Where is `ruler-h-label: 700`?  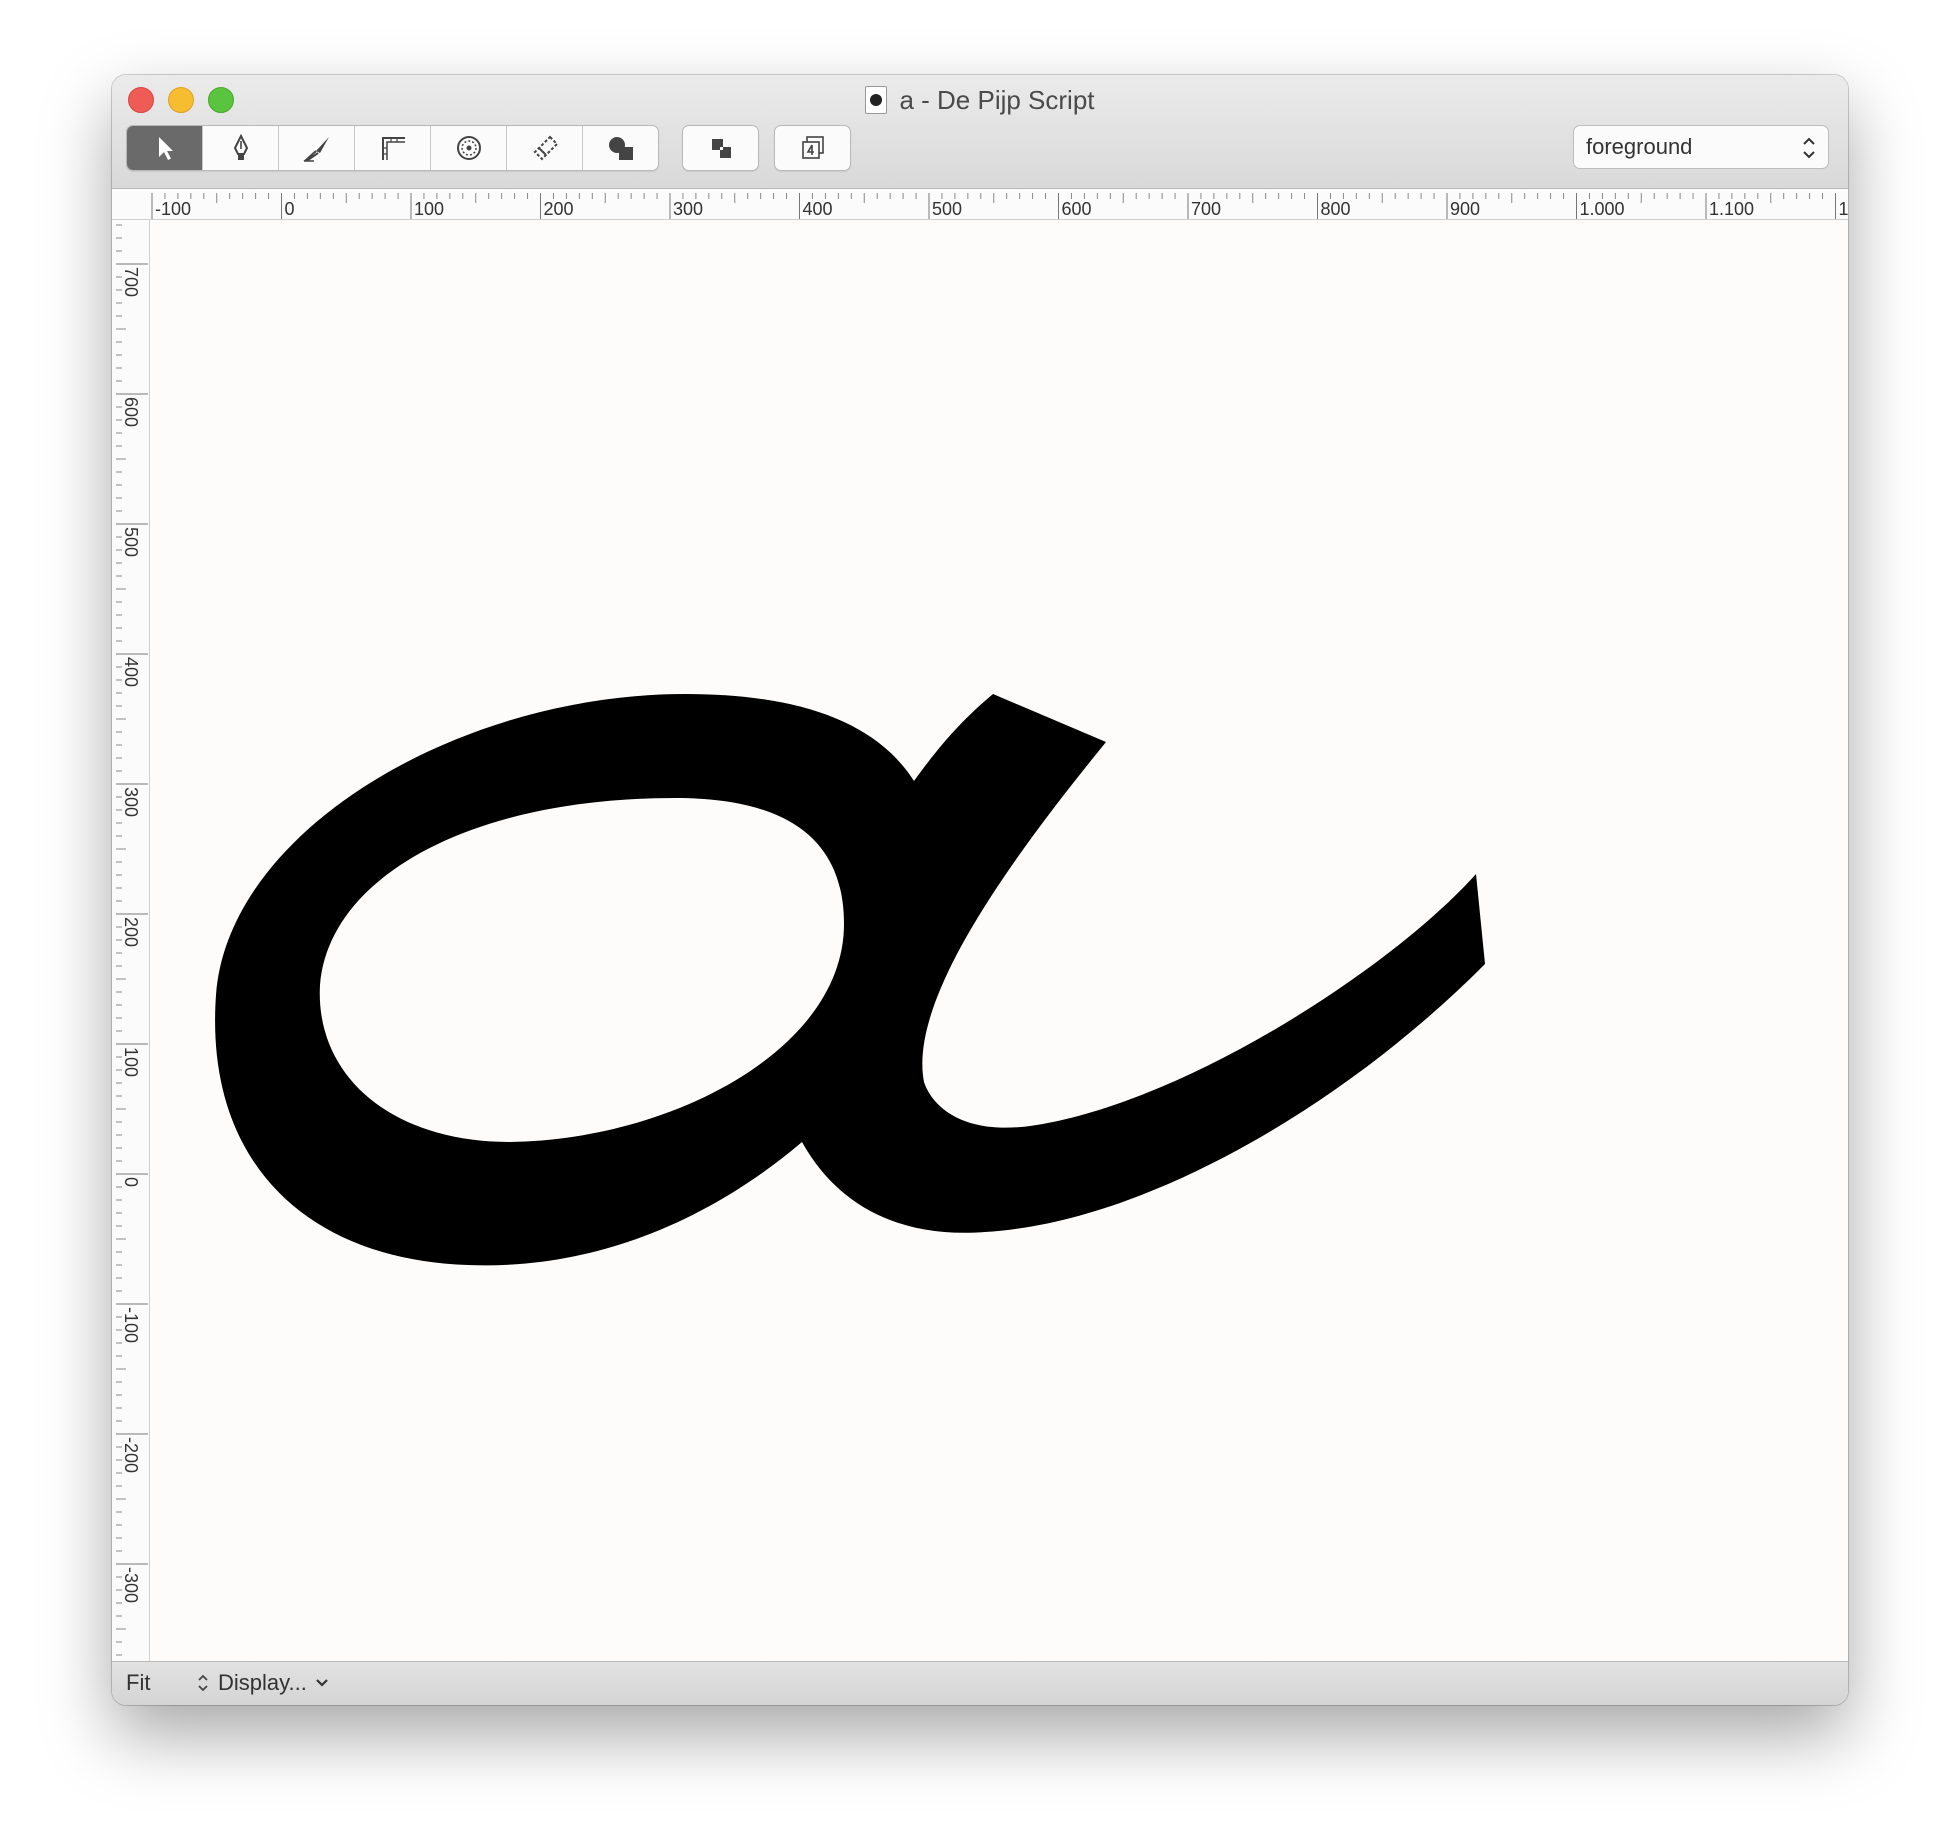 ruler-h-label: 700 is located at coordinates (1206, 209).